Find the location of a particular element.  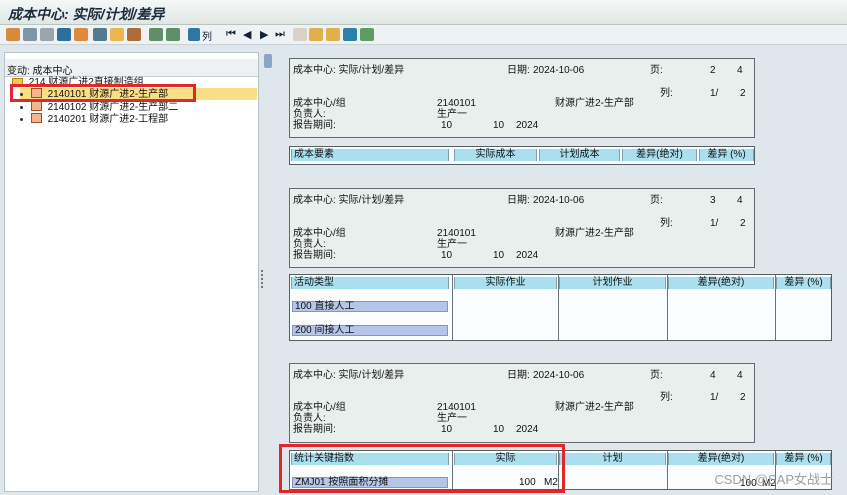

copy-icon is located at coordinates (300, 34).